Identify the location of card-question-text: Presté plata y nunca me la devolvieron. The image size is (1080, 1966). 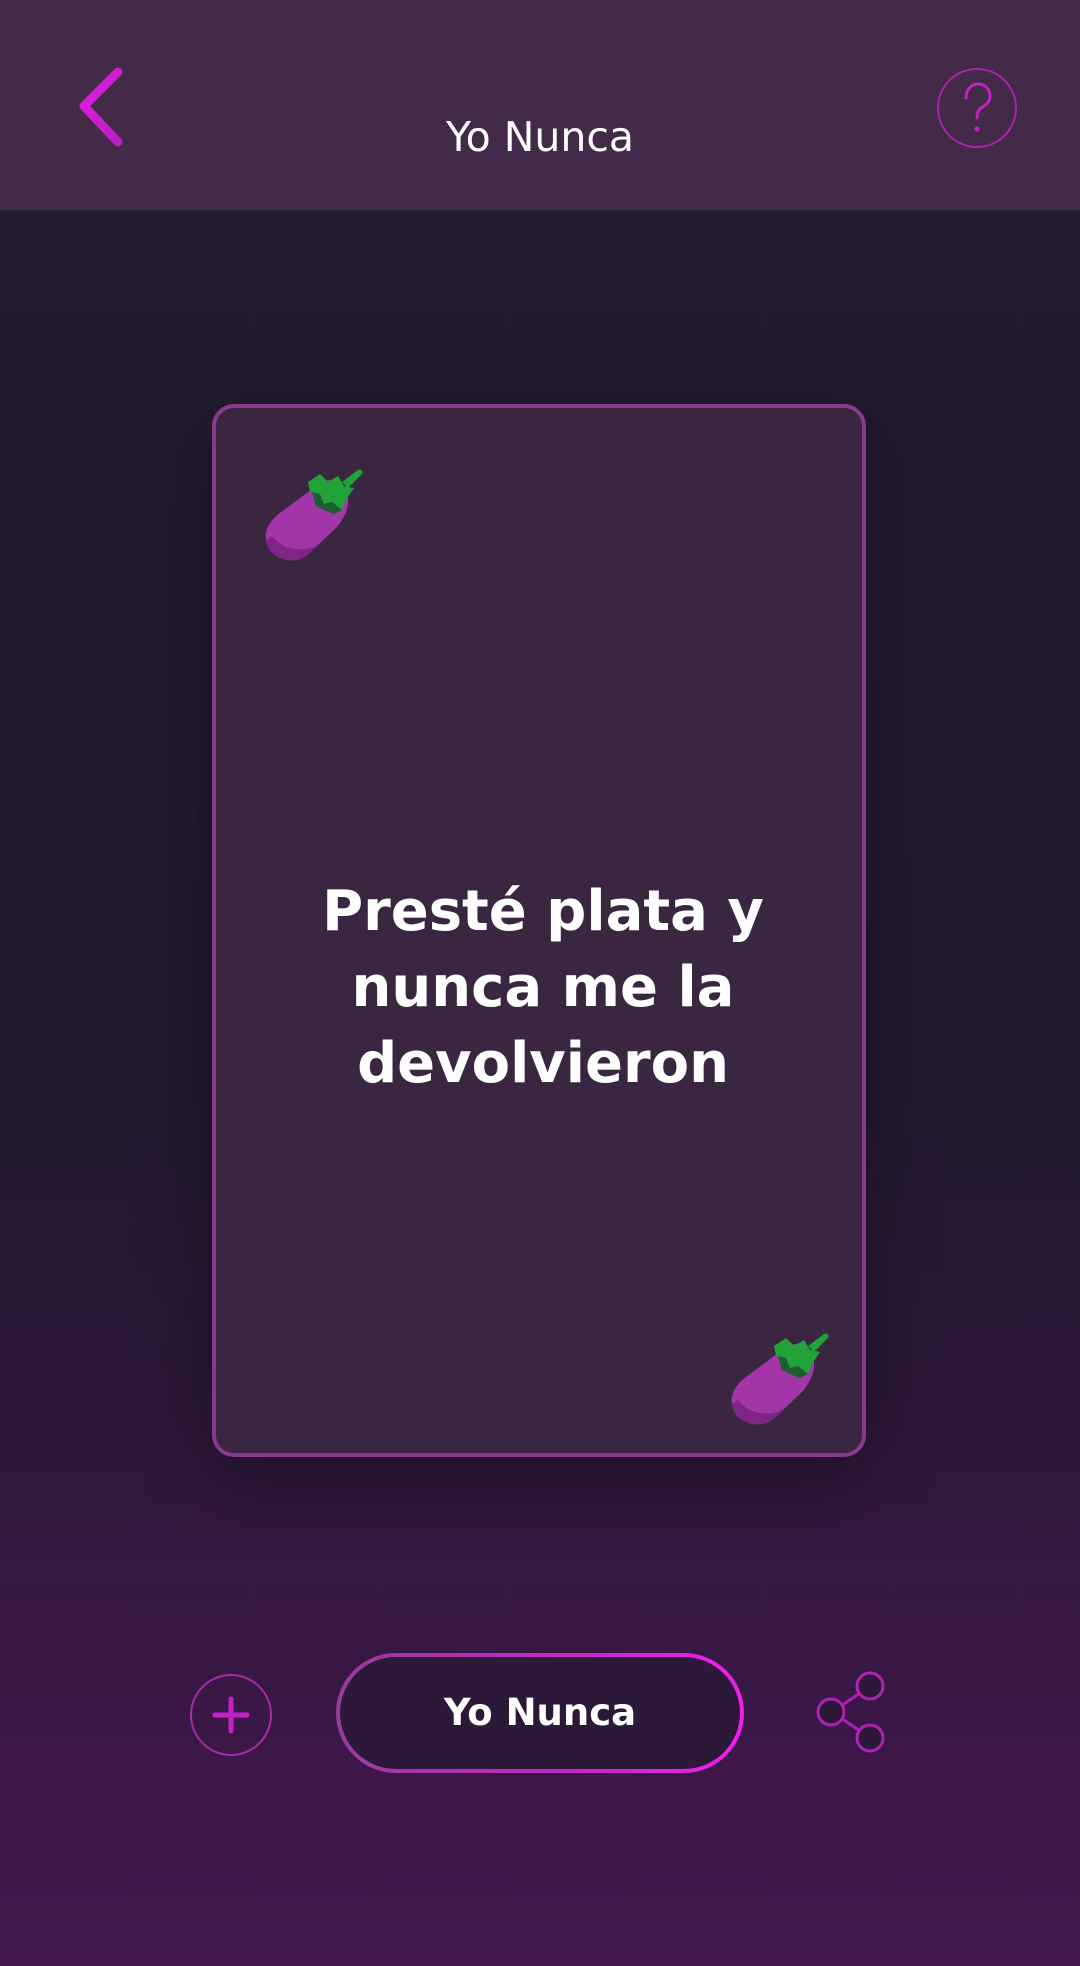
(543, 987).